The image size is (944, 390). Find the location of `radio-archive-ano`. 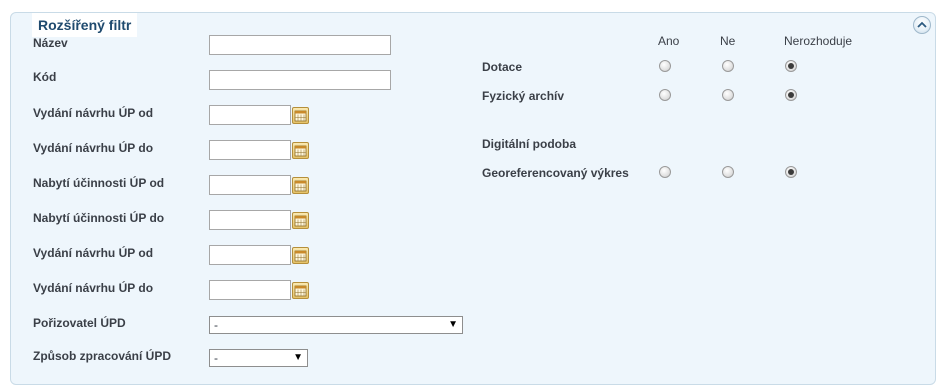

radio-archive-ano is located at coordinates (665, 95).